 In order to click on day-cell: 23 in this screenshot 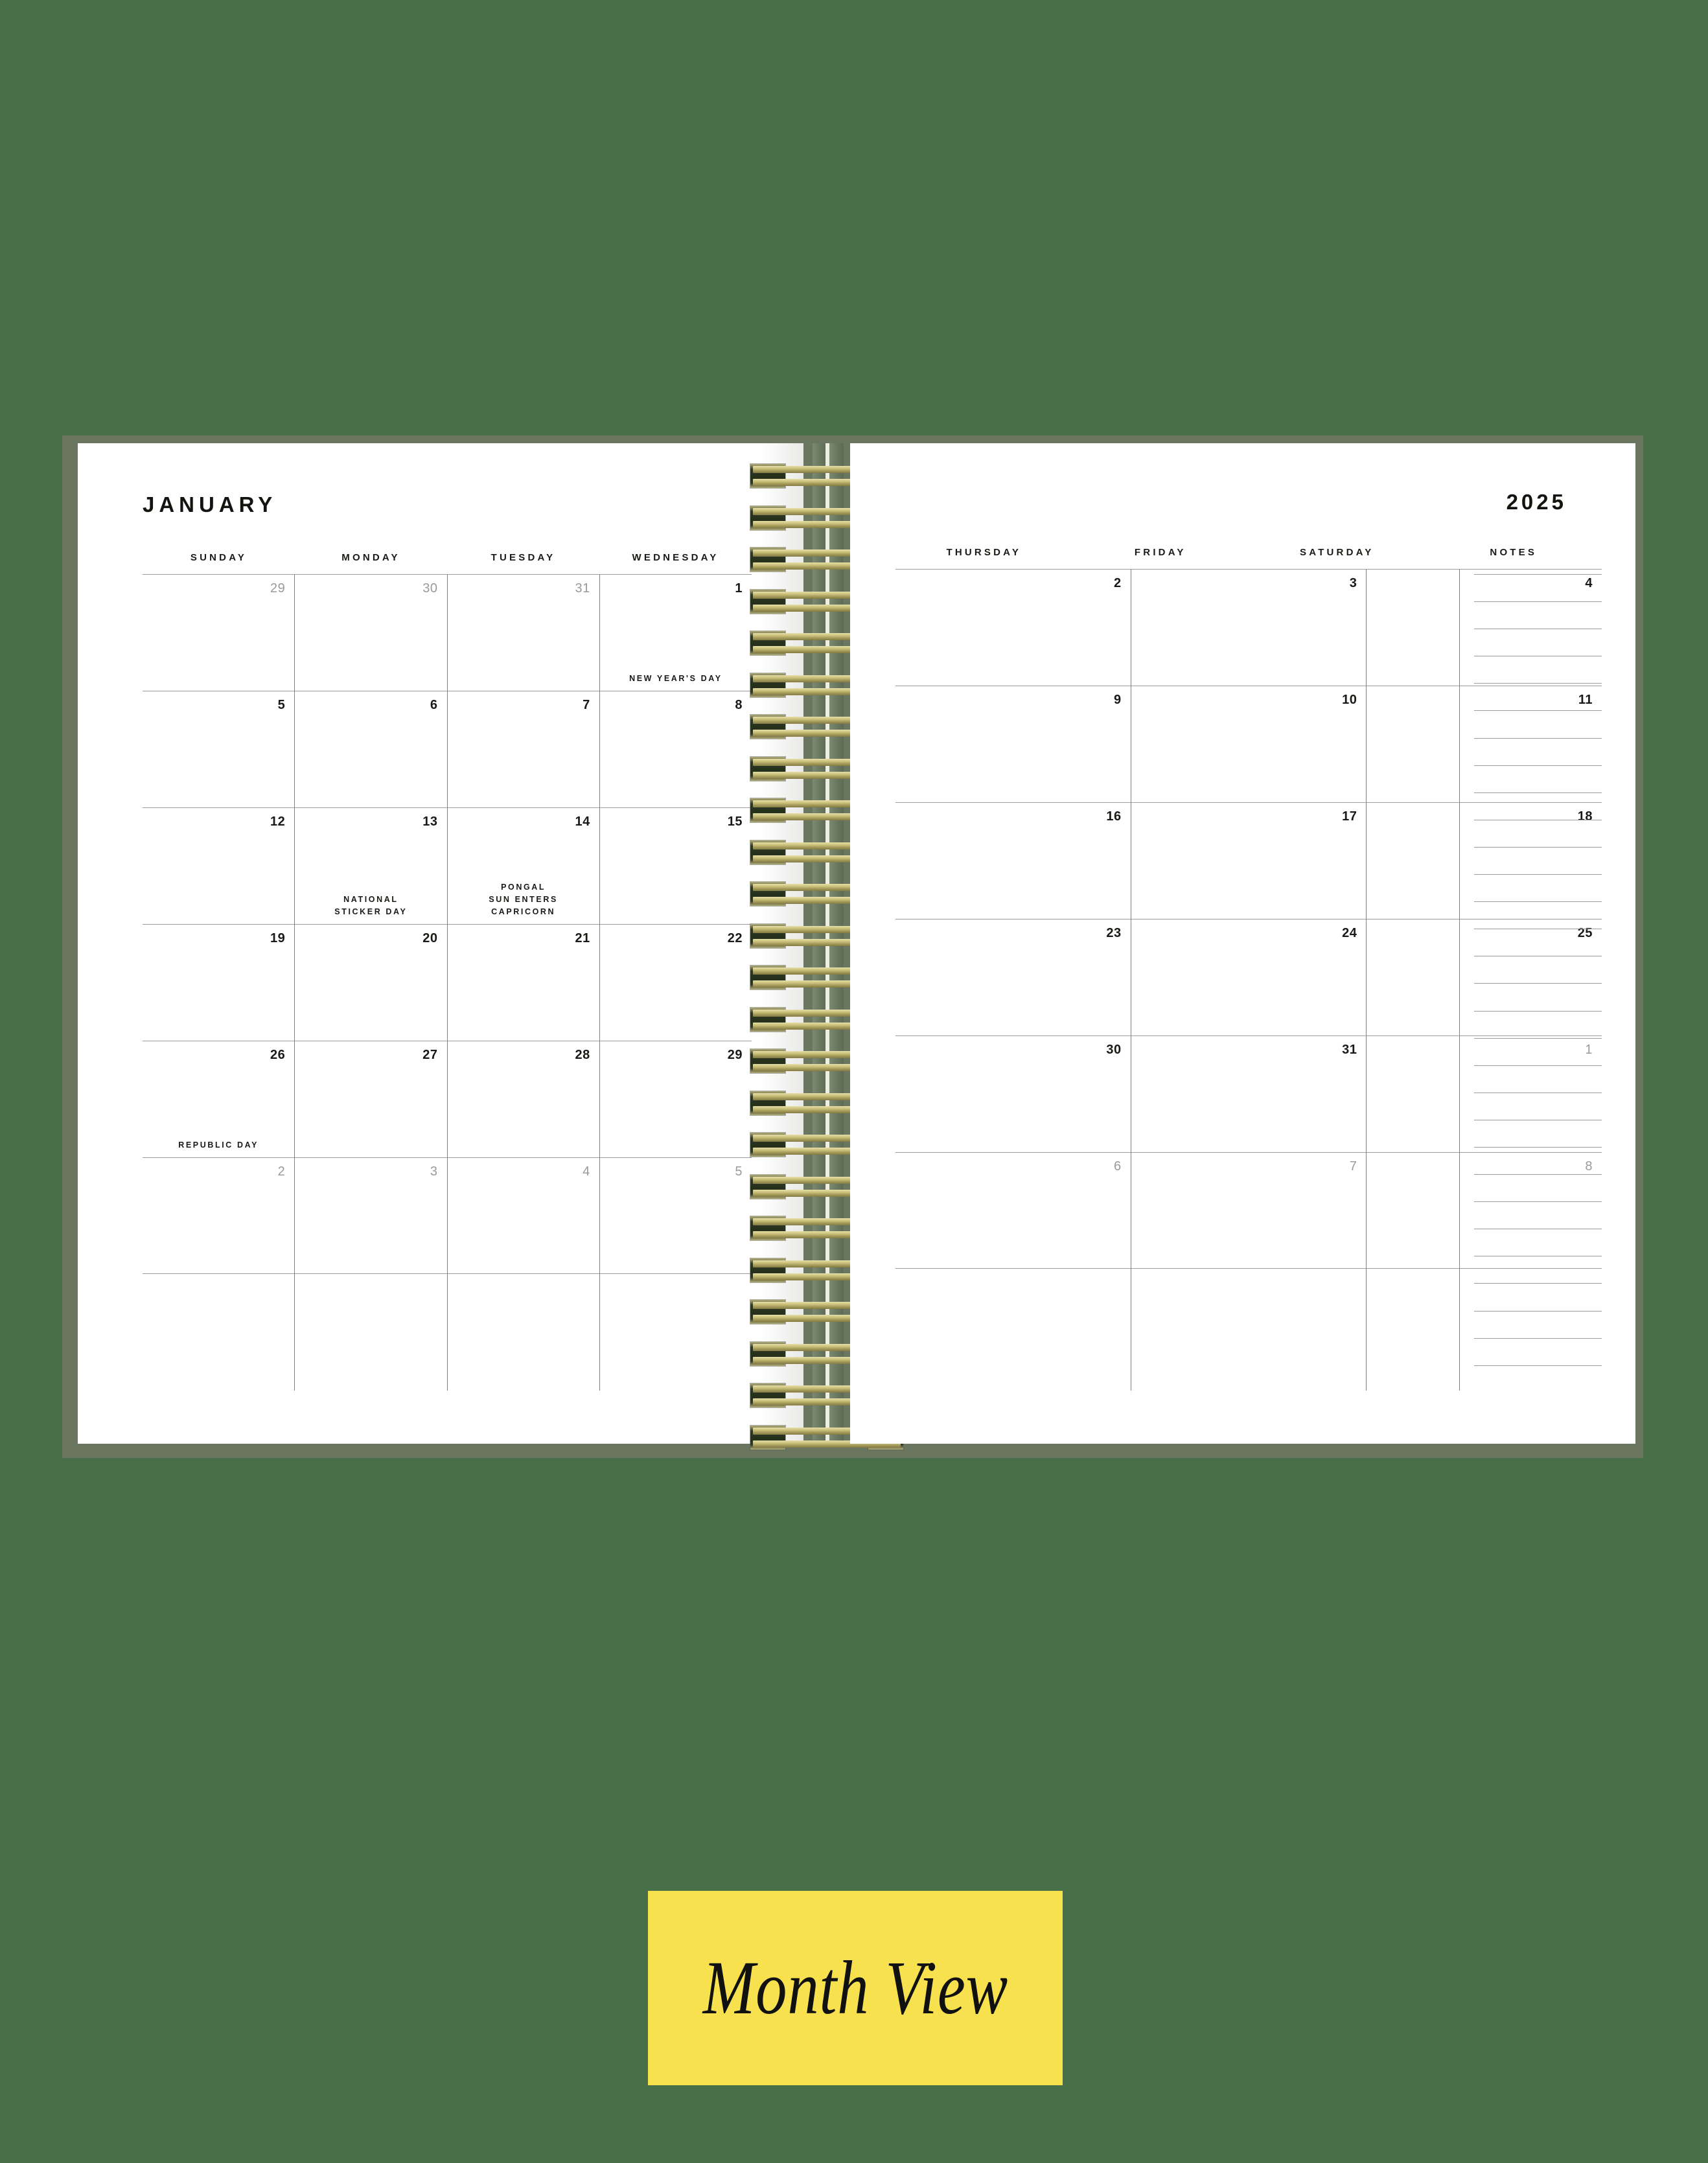, I will do `click(1013, 977)`.